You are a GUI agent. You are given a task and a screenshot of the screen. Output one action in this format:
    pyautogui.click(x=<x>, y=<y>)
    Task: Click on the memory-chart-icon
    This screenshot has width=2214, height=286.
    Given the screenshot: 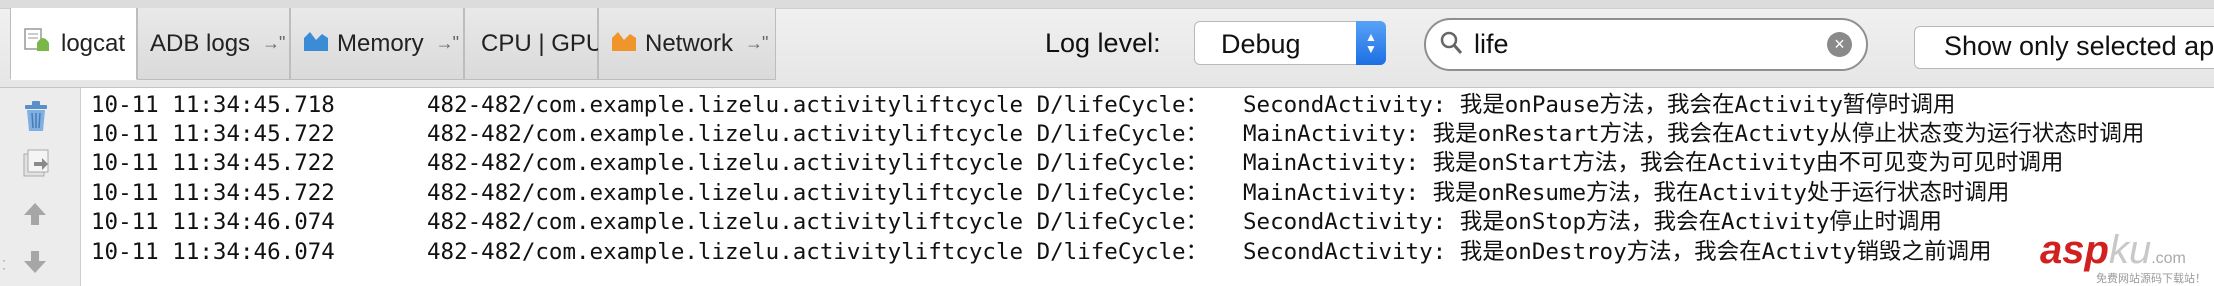 What is the action you would take?
    pyautogui.click(x=316, y=43)
    